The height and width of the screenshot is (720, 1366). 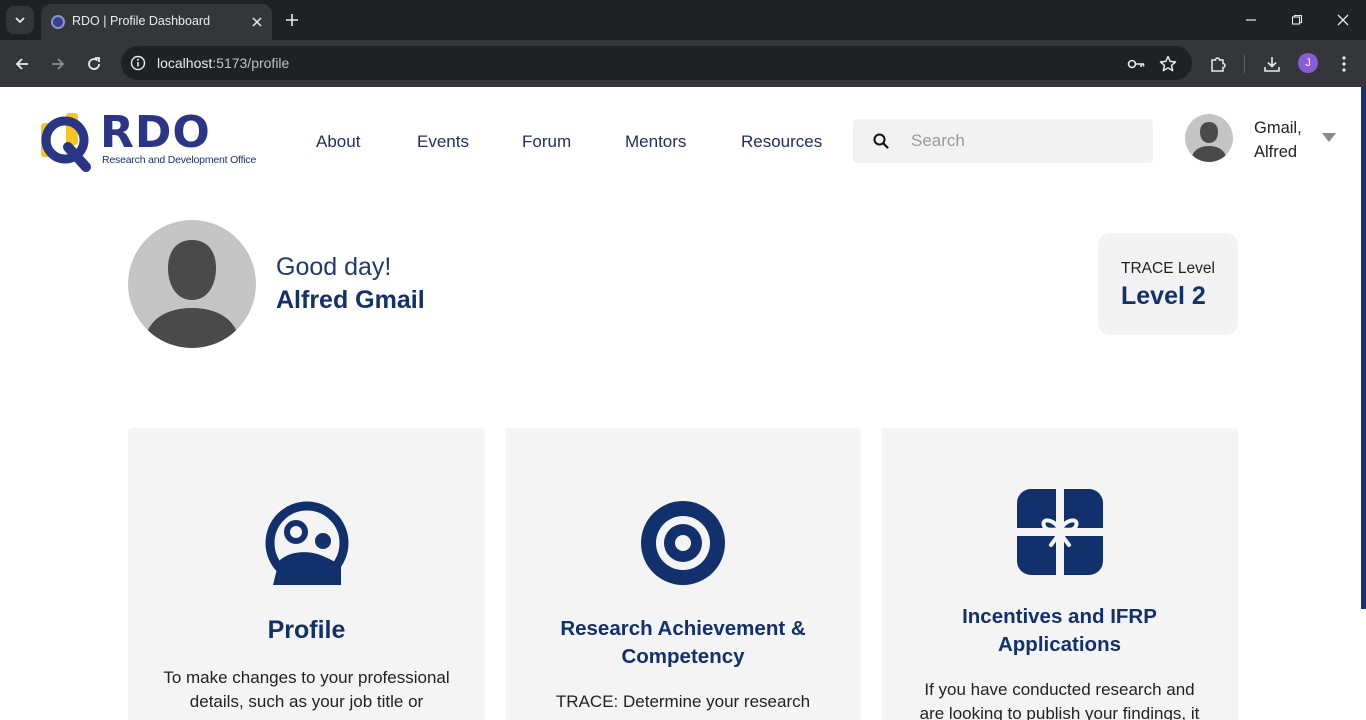 I want to click on browser-profile-avatar: J, so click(x=1308, y=63).